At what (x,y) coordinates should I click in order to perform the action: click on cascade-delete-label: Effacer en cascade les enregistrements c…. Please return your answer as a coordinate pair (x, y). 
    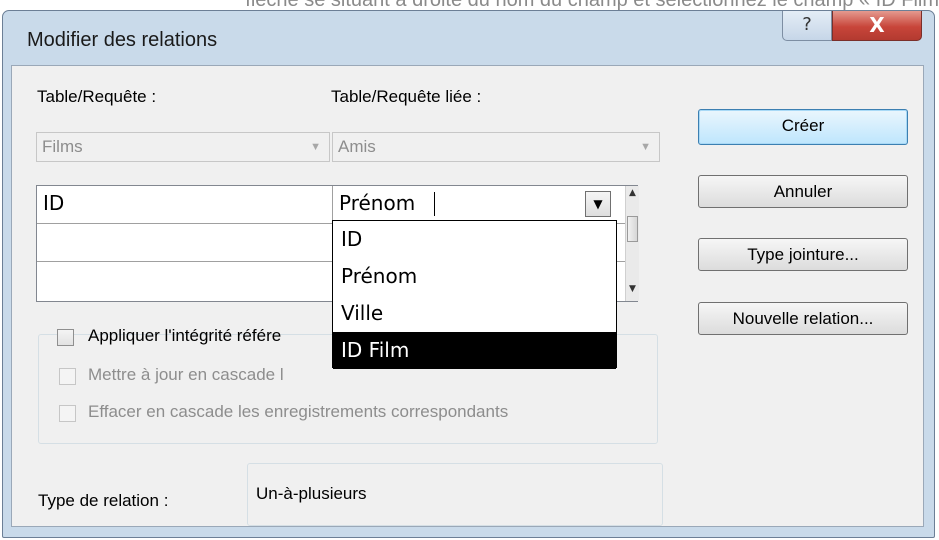
    Looking at the image, I should click on (298, 411).